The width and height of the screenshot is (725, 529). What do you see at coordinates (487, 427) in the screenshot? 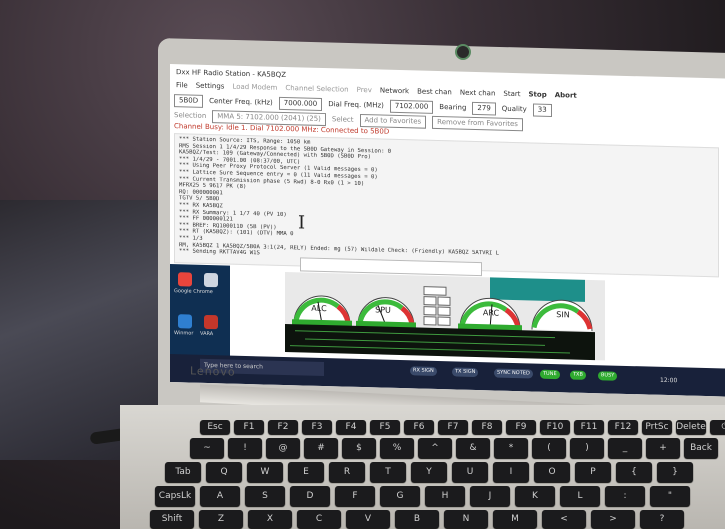
I see `key-f8: F8` at bounding box center [487, 427].